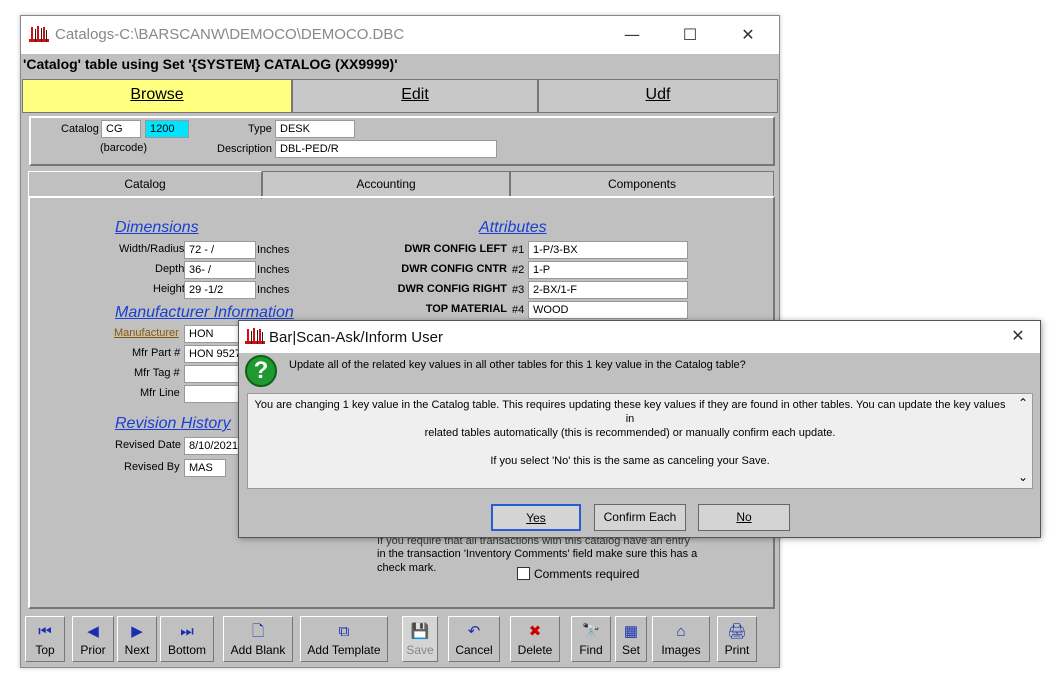 Image resolution: width=1058 pixels, height=690 pixels. I want to click on prior-button: ◀ Prior, so click(93, 639).